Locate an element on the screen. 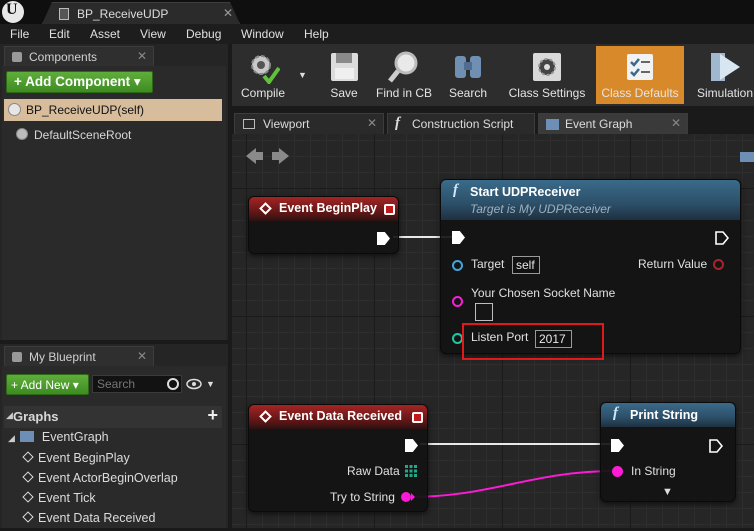 This screenshot has width=754, height=531. document-tab: BP_ReceiveUDP ✕ is located at coordinates (141, 13).